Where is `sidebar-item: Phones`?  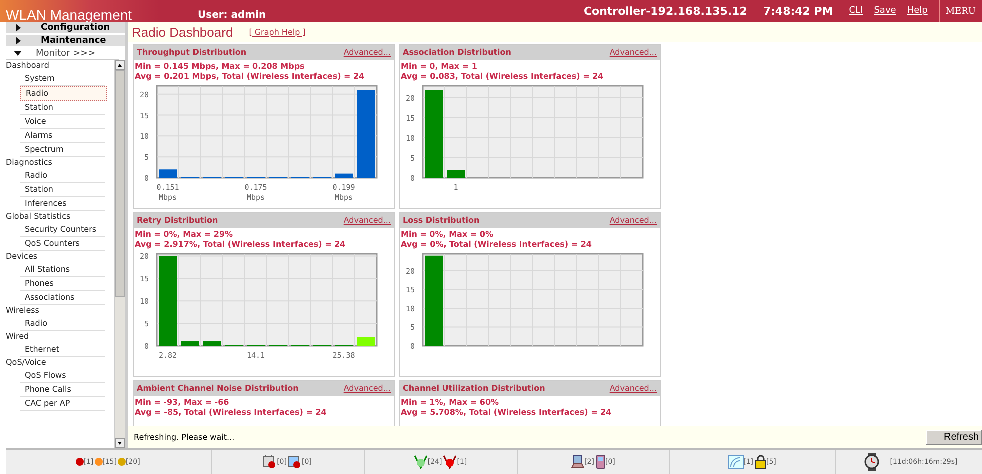
sidebar-item: Phones is located at coordinates (62, 284).